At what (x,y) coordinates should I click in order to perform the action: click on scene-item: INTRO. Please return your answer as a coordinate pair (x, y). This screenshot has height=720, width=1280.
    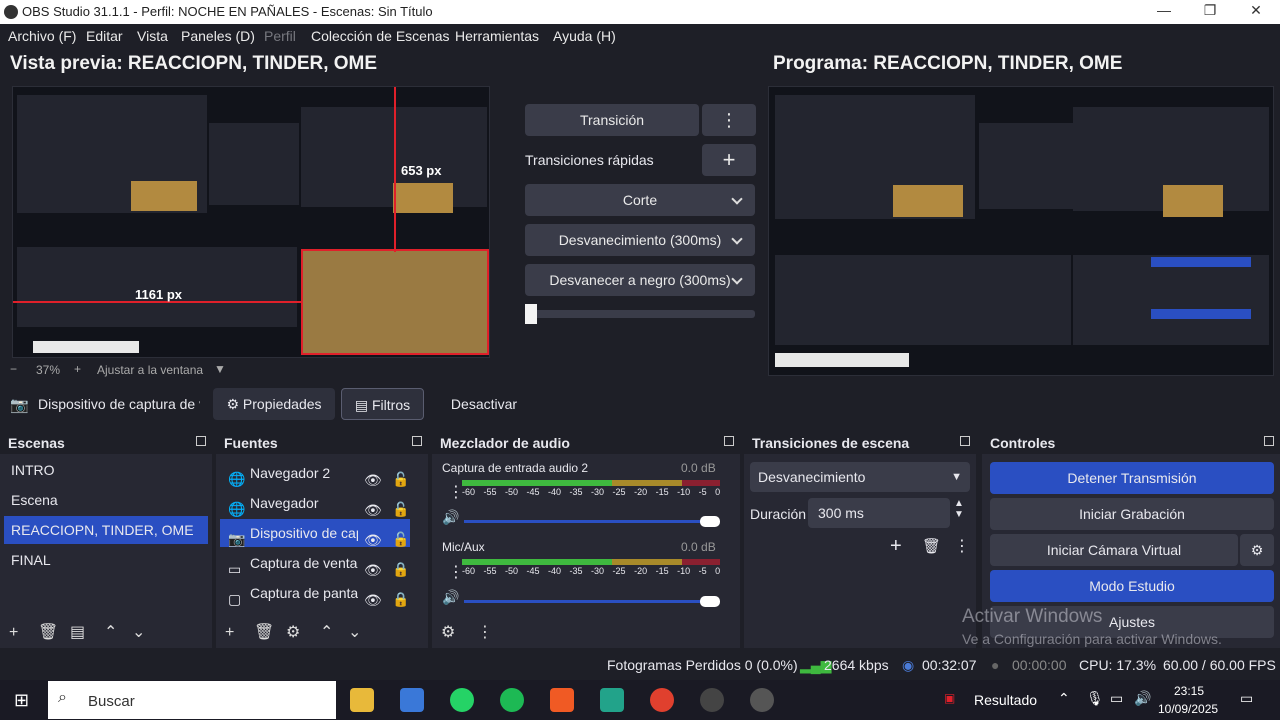
    Looking at the image, I should click on (106, 470).